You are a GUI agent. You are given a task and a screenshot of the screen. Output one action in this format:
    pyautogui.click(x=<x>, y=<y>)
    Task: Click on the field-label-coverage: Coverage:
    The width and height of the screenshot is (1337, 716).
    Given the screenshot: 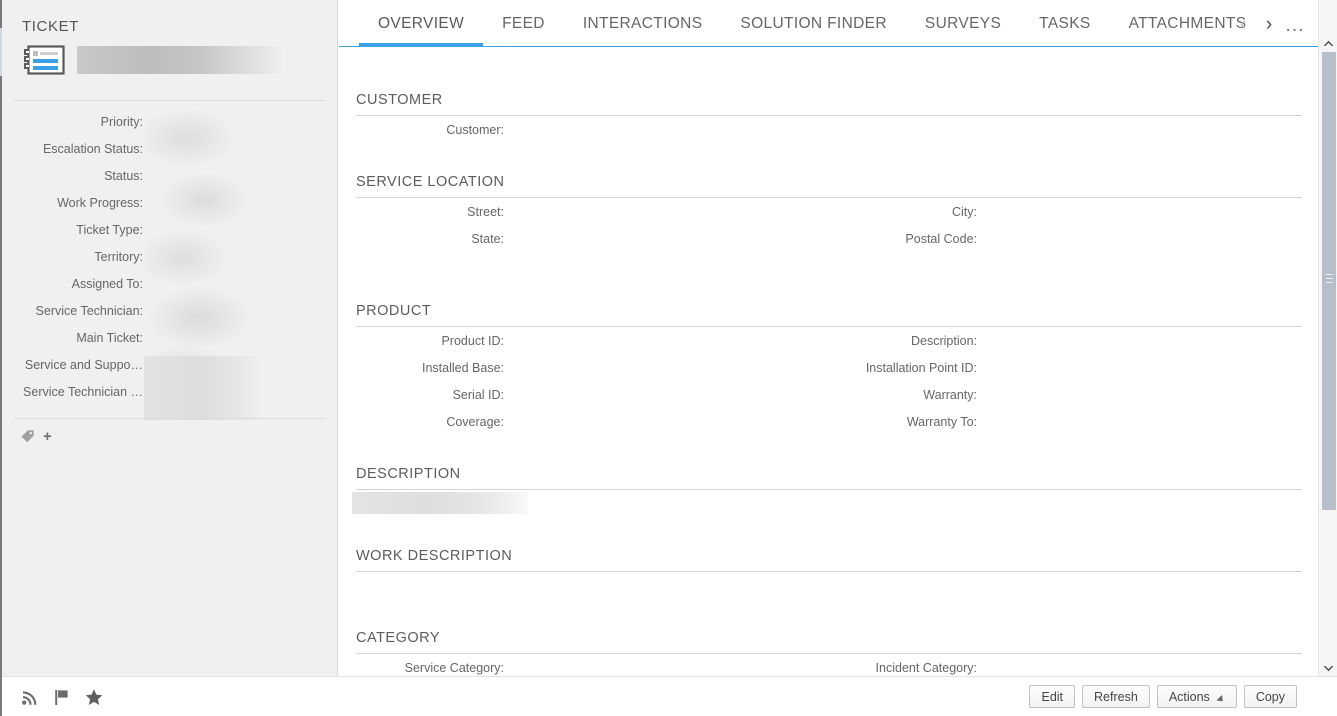 What is the action you would take?
    pyautogui.click(x=475, y=422)
    